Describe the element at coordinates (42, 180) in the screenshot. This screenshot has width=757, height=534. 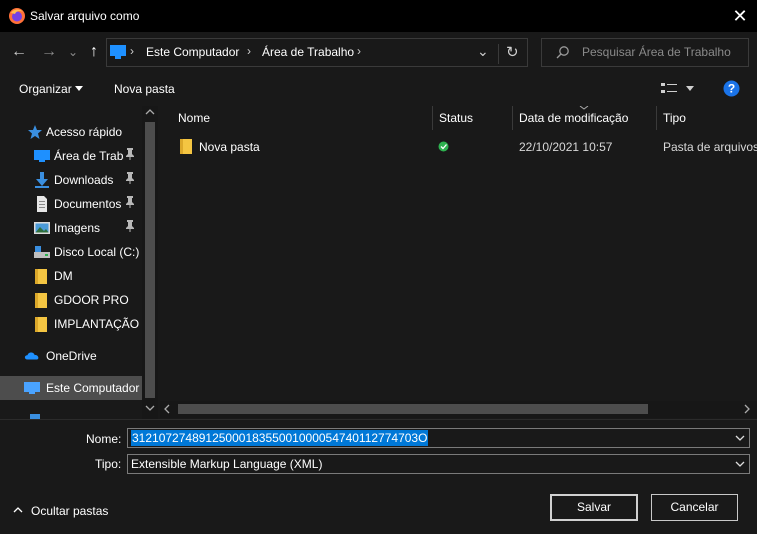
I see `download-icon` at that location.